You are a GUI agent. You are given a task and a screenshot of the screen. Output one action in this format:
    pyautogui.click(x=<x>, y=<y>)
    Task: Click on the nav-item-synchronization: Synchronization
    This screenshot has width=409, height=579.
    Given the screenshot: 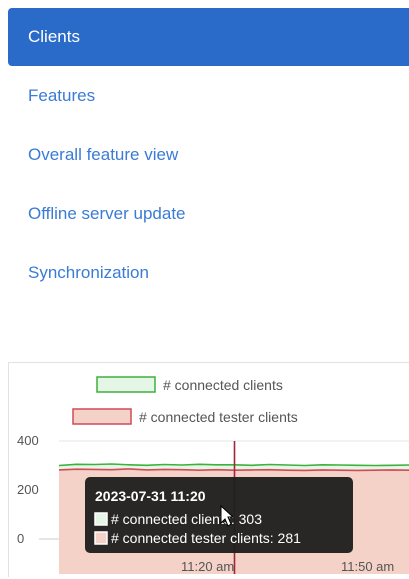 What is the action you would take?
    pyautogui.click(x=208, y=272)
    